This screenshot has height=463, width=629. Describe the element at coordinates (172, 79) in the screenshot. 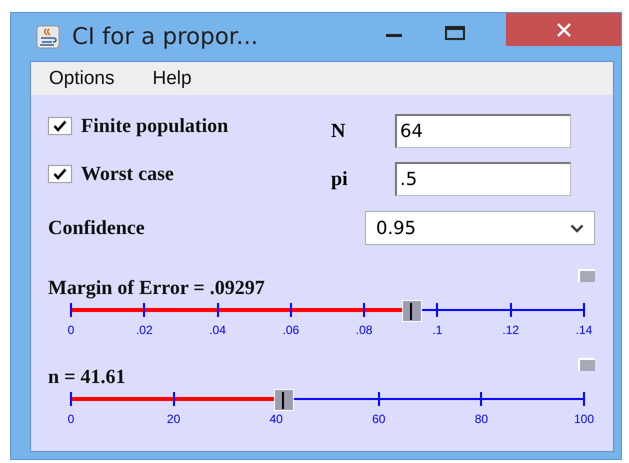

I see `menu-item: Help` at that location.